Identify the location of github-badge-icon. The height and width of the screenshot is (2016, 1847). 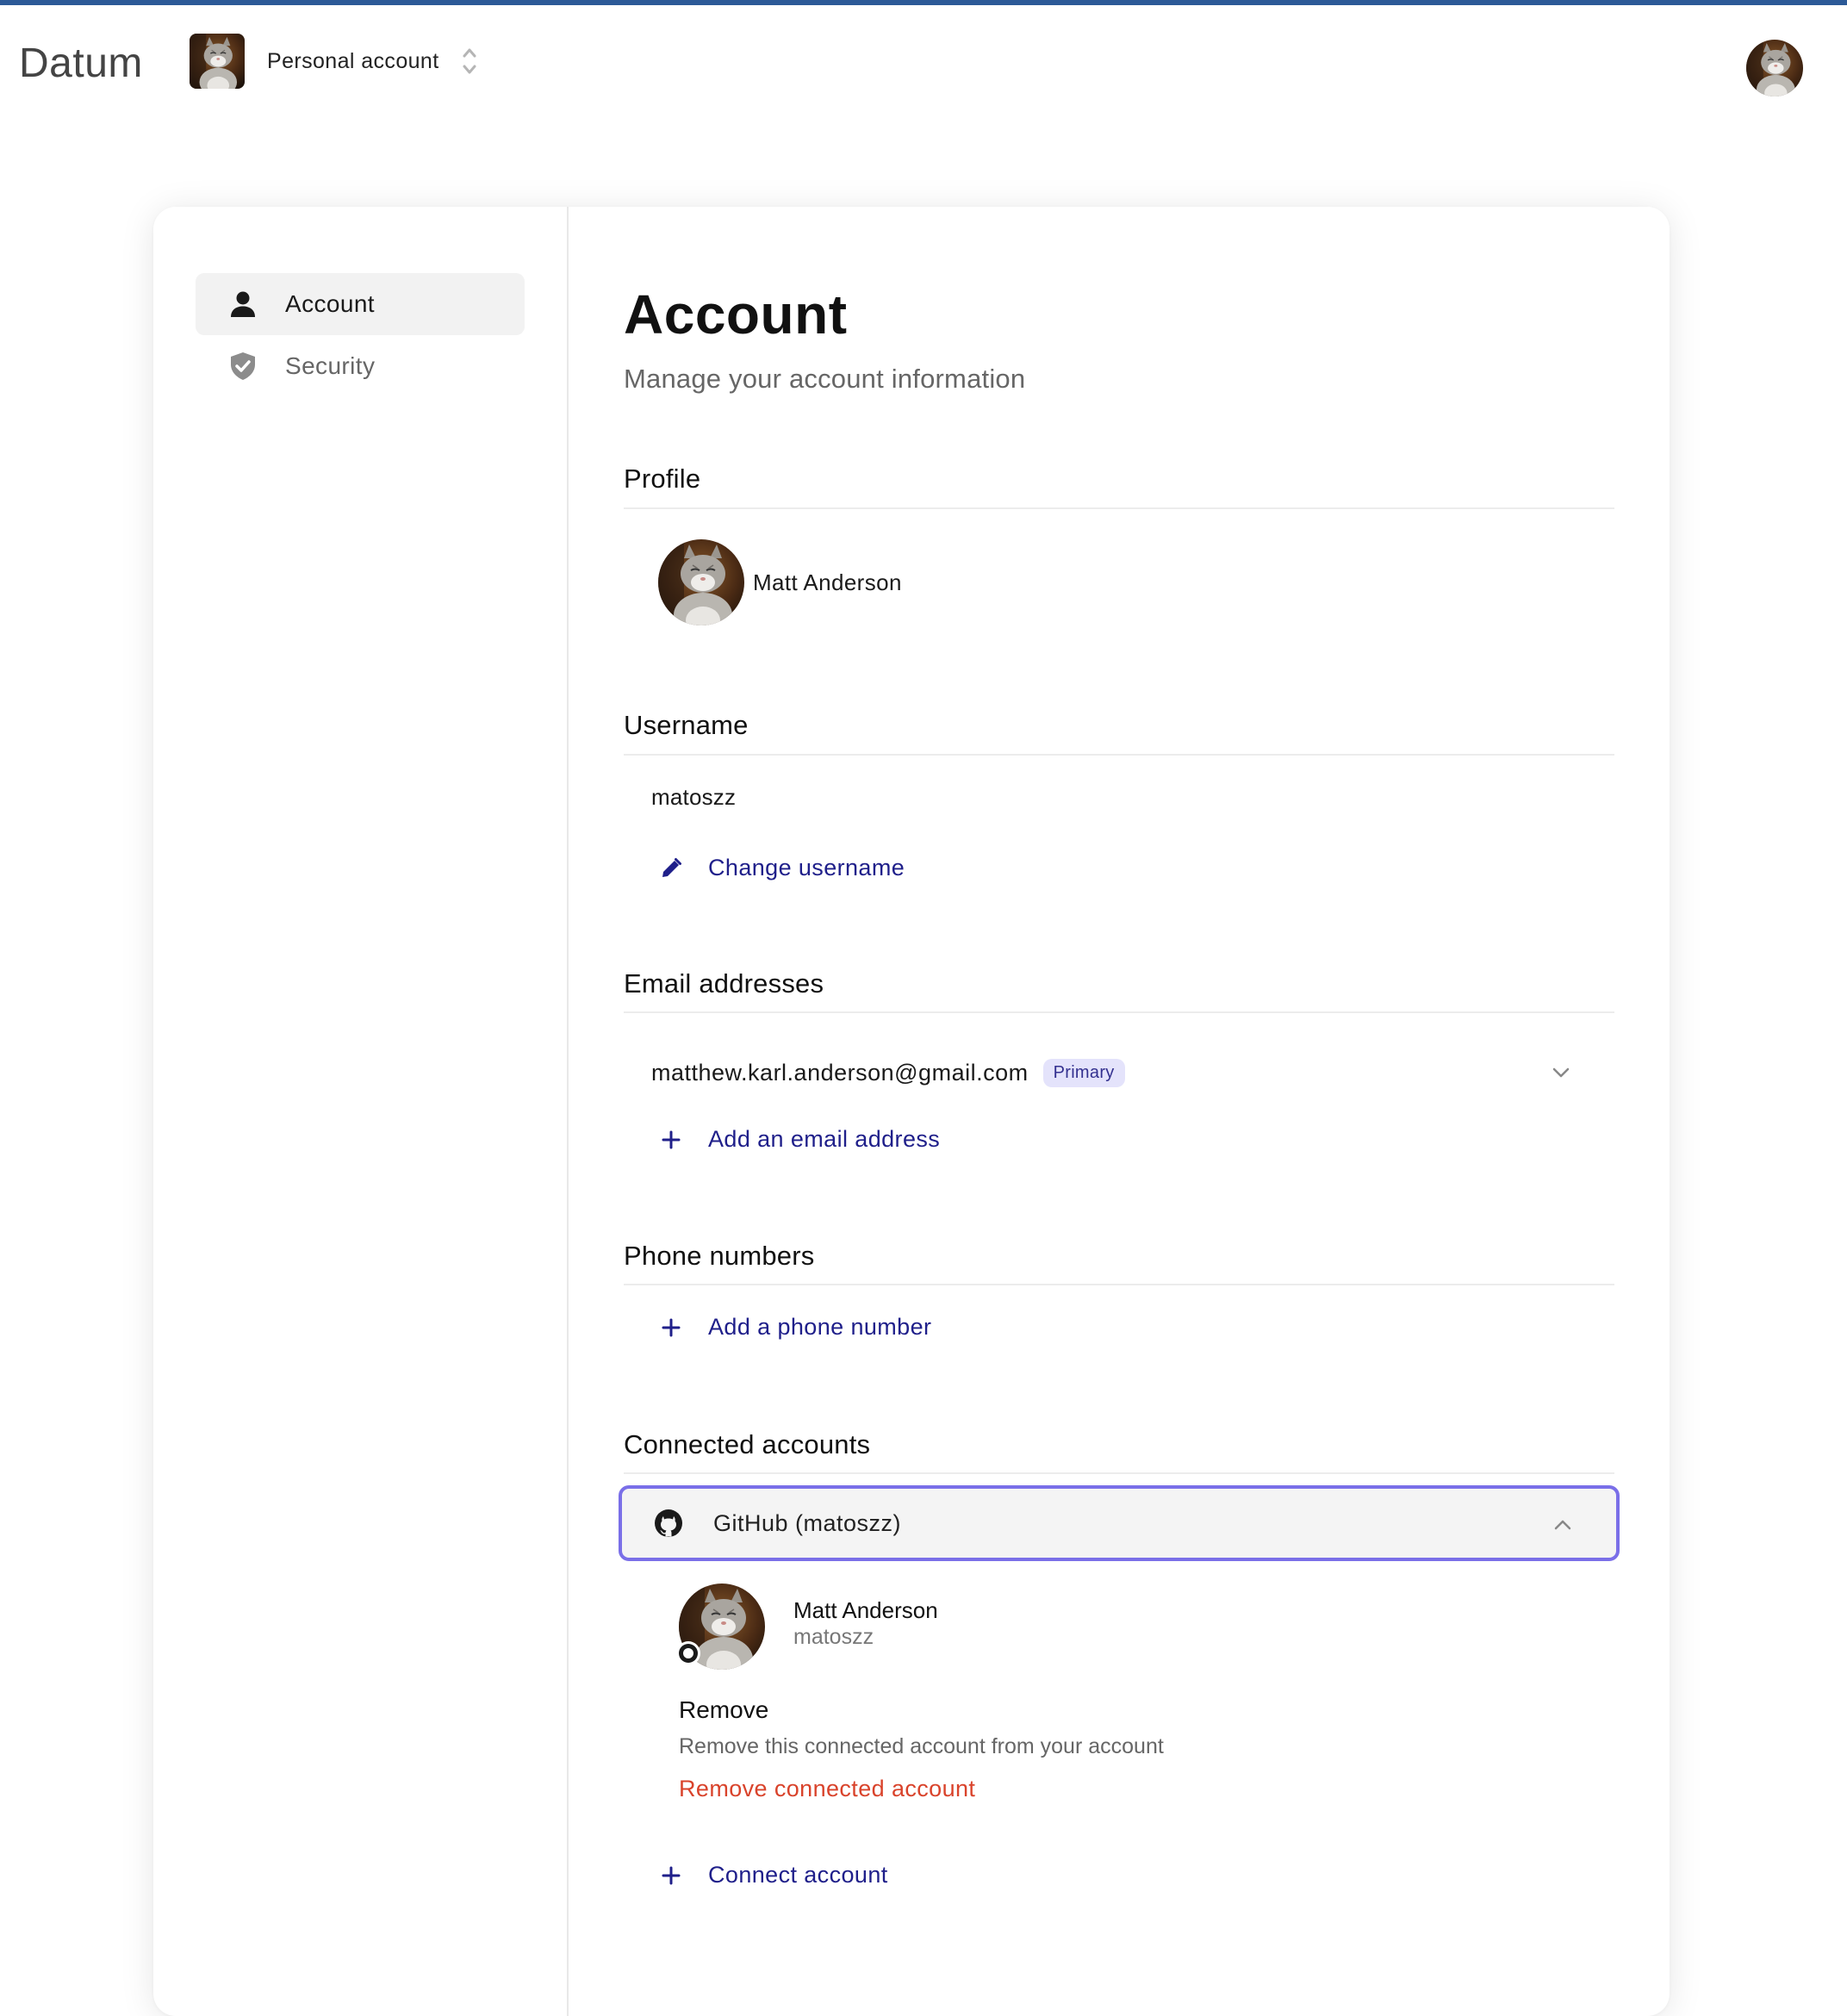
(688, 1653).